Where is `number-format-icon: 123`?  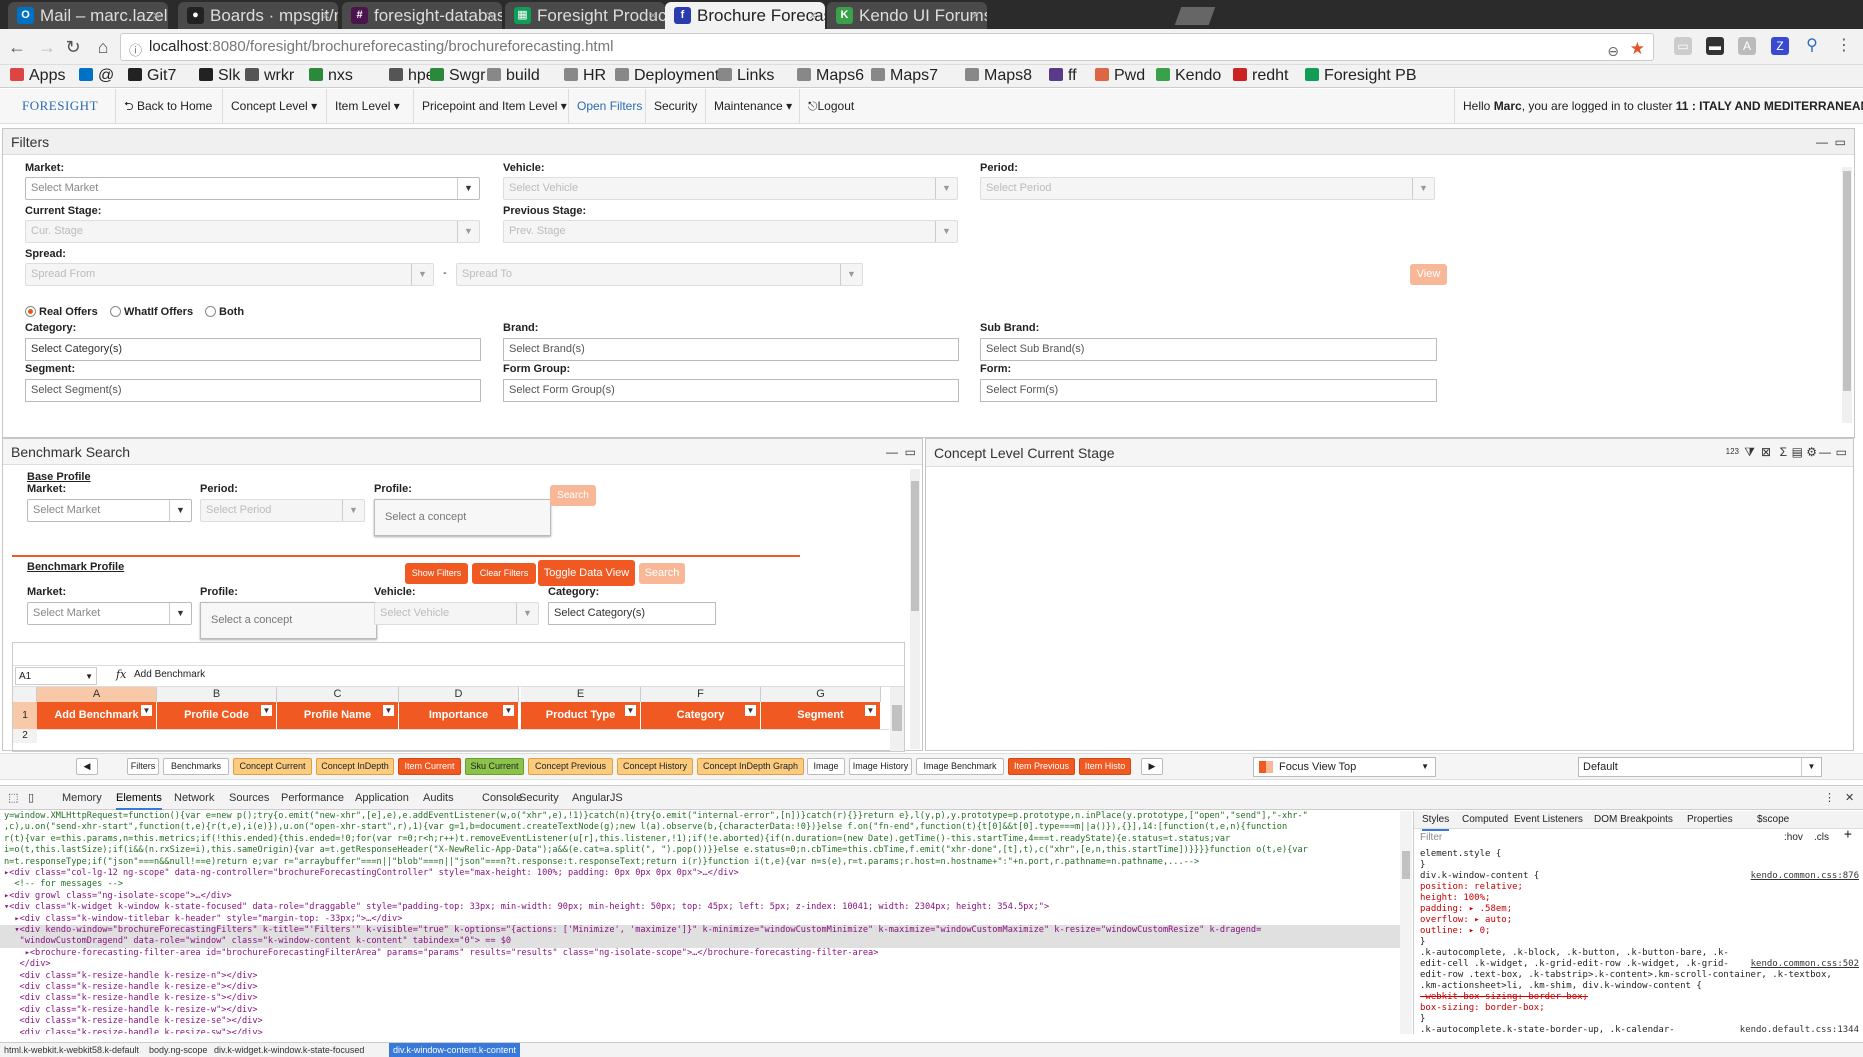 number-format-icon: 123 is located at coordinates (1732, 452).